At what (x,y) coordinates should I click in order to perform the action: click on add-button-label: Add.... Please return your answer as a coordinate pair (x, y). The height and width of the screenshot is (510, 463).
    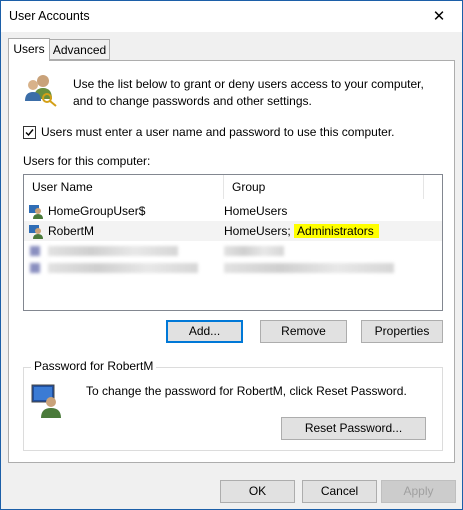
    Looking at the image, I should click on (204, 331).